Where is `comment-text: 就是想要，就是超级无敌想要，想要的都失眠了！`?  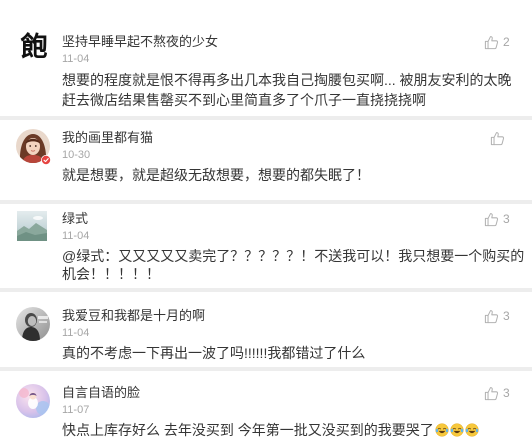 comment-text: 就是想要，就是超级无敌想要，想要的都失眠了！ is located at coordinates (216, 175).